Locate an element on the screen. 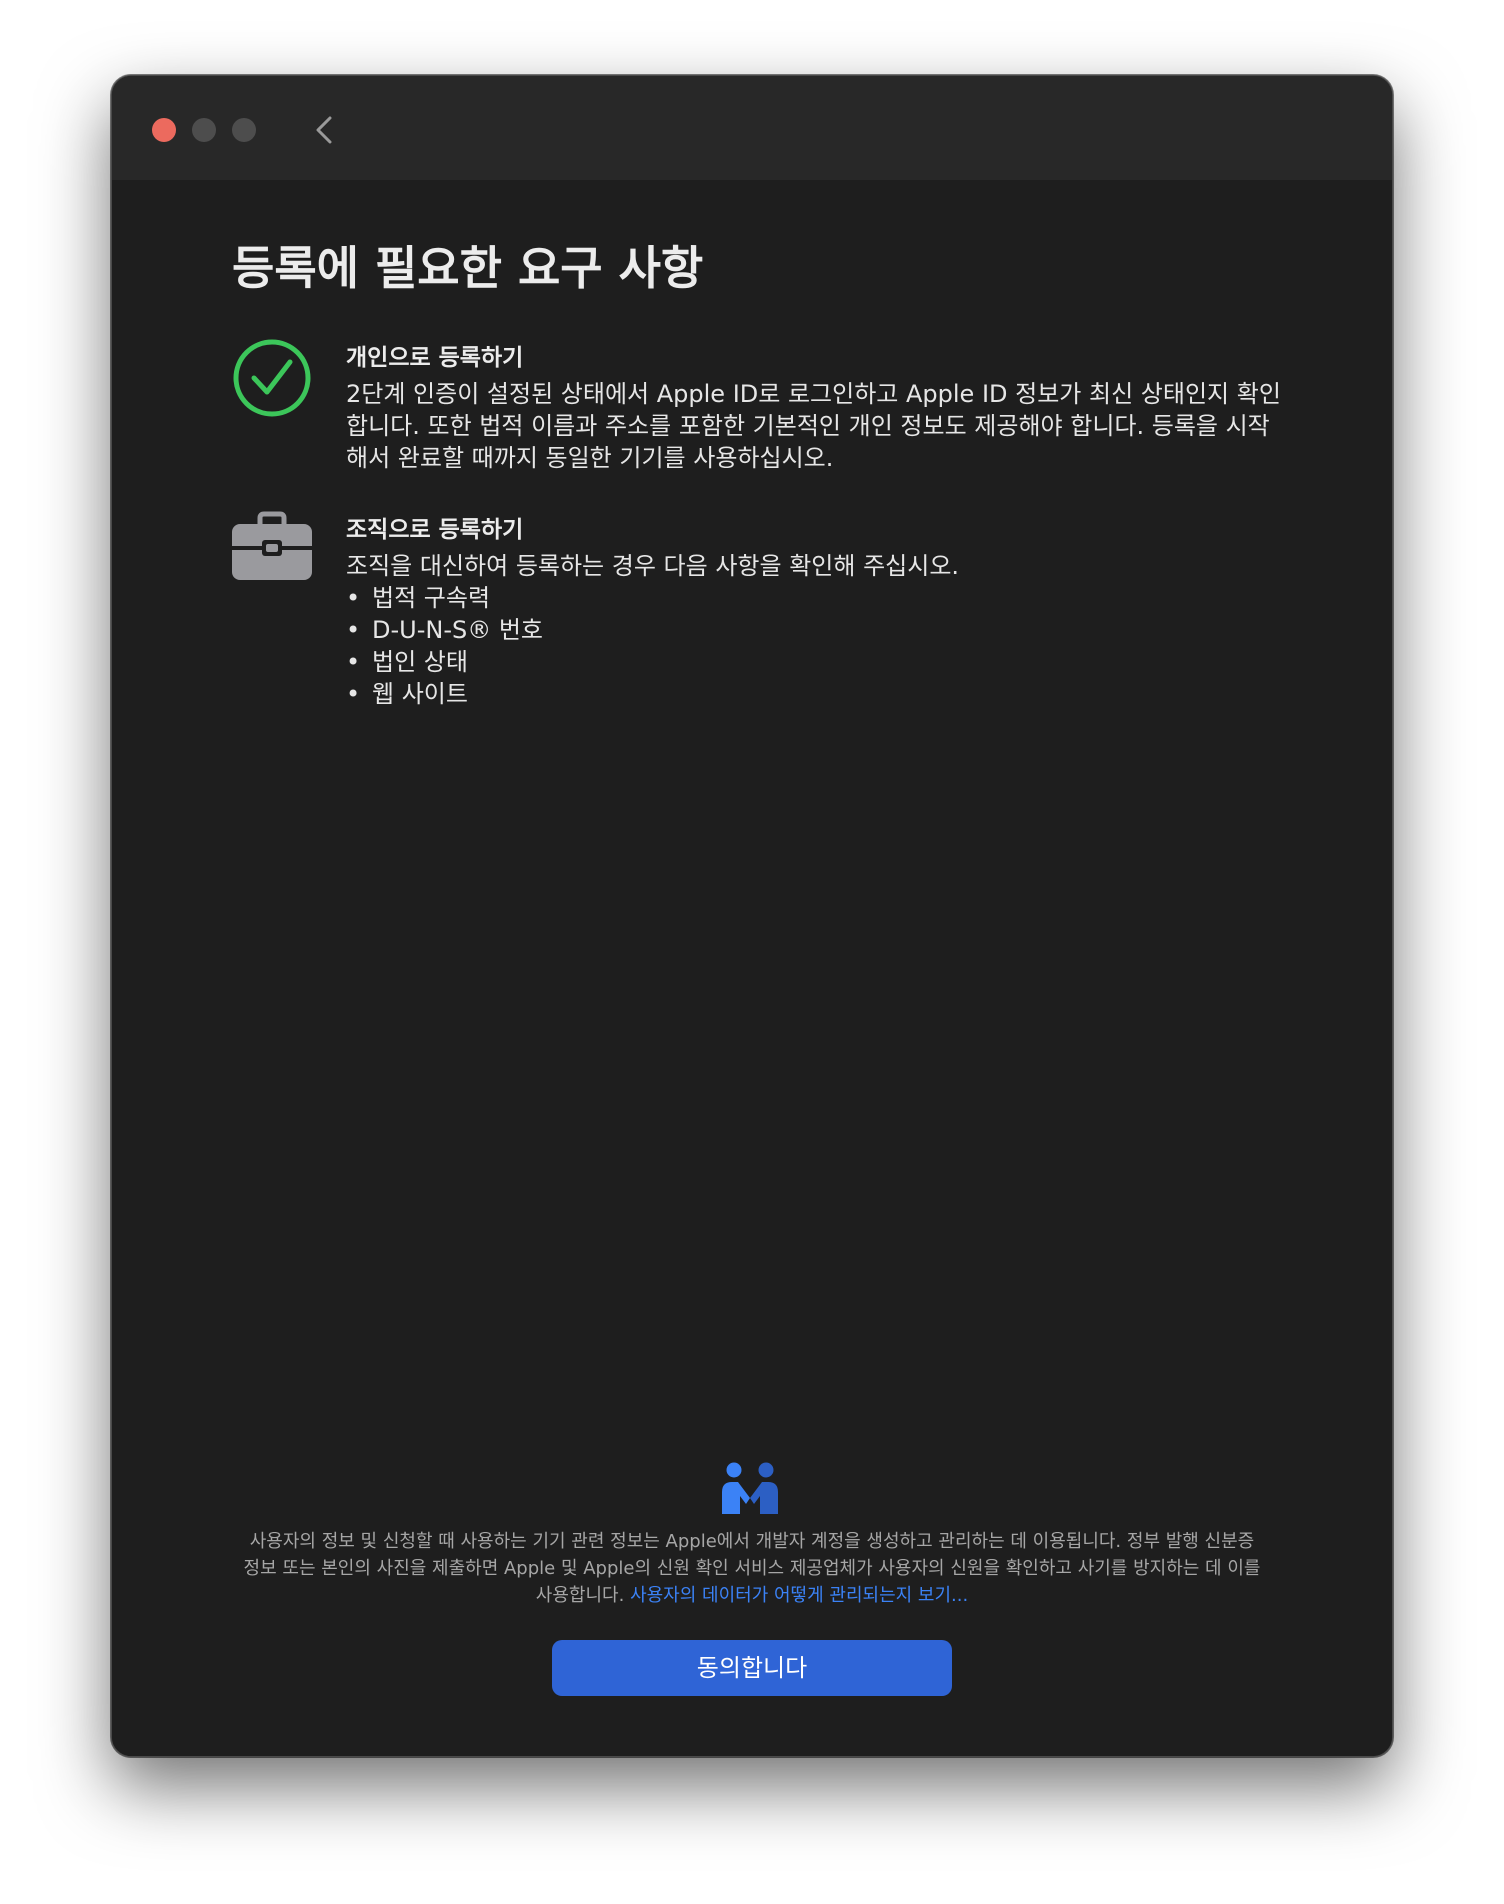 Image resolution: width=1504 pixels, height=1904 pixels. agree-button: 동의합니다 is located at coordinates (752, 1668).